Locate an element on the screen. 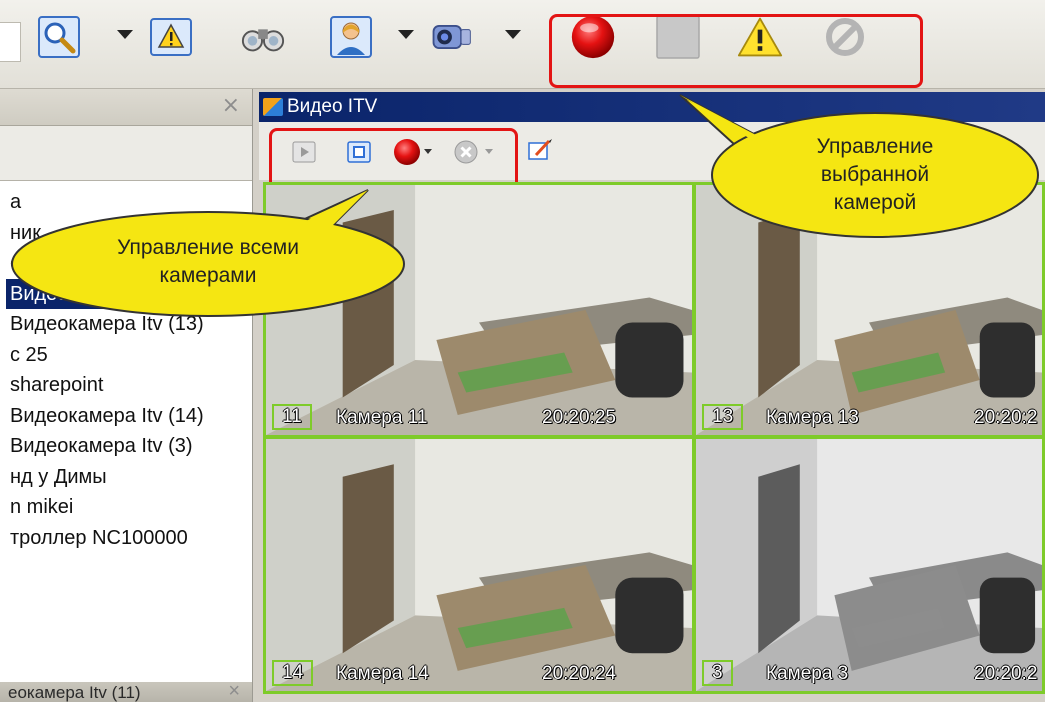 Image resolution: width=1045 pixels, height=702 pixels. user-icon is located at coordinates (351, 37).